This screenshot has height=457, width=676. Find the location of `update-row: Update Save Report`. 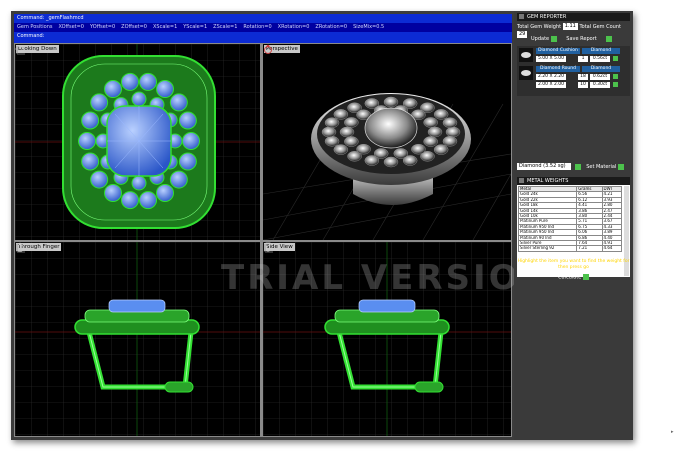

update-row: Update Save Report is located at coordinates (573, 39).